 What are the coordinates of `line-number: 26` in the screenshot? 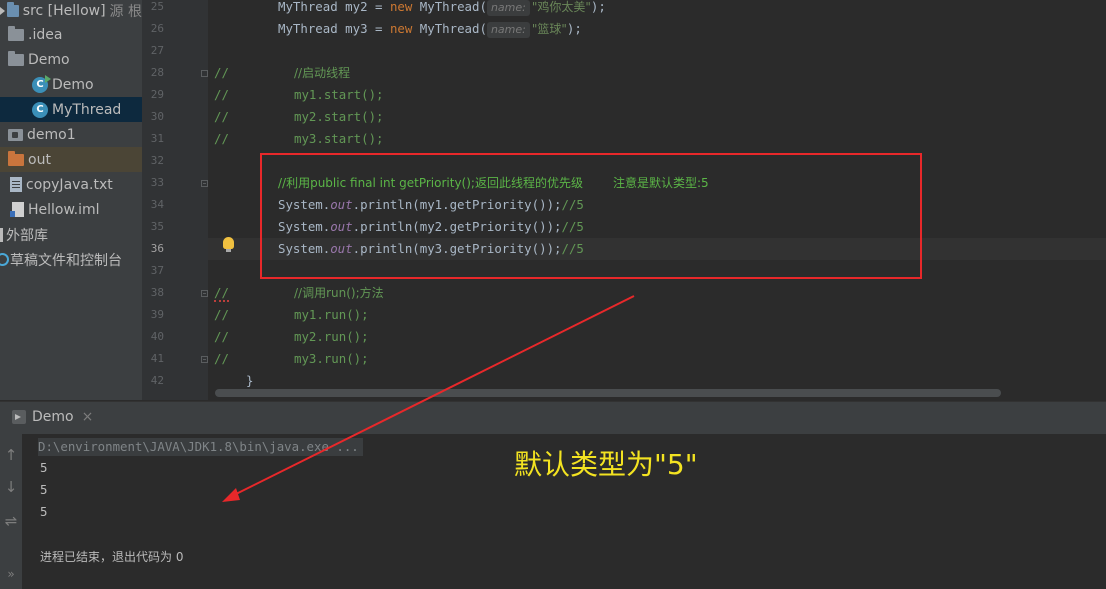 It's located at (157, 28).